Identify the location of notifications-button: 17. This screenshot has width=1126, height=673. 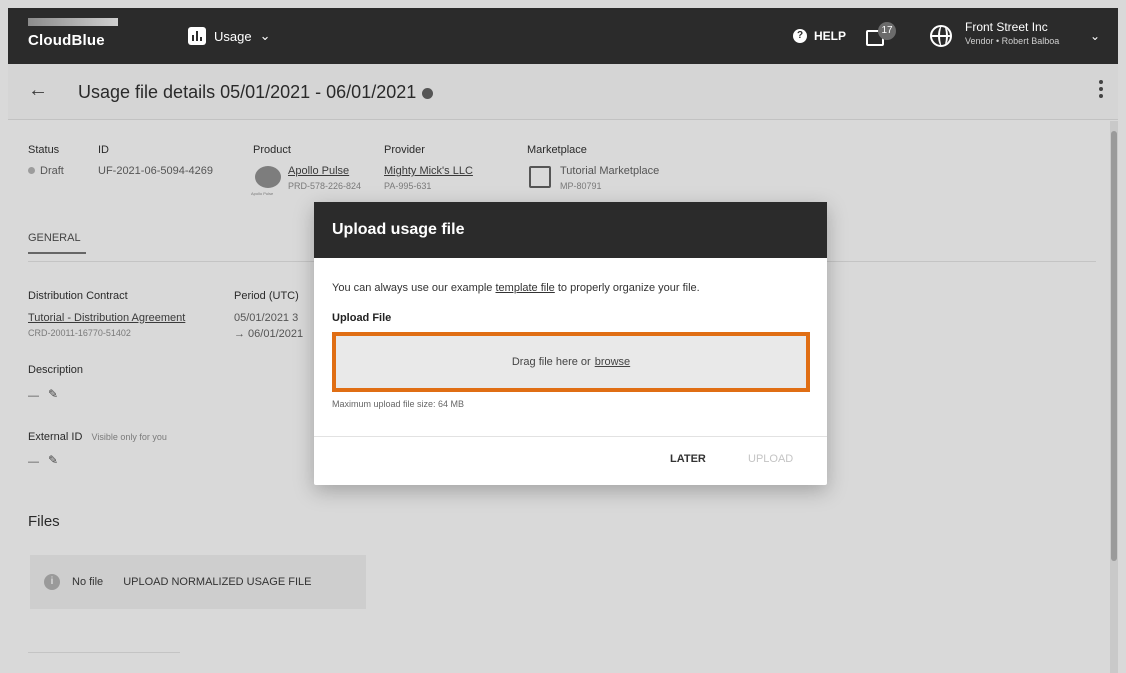
(881, 36).